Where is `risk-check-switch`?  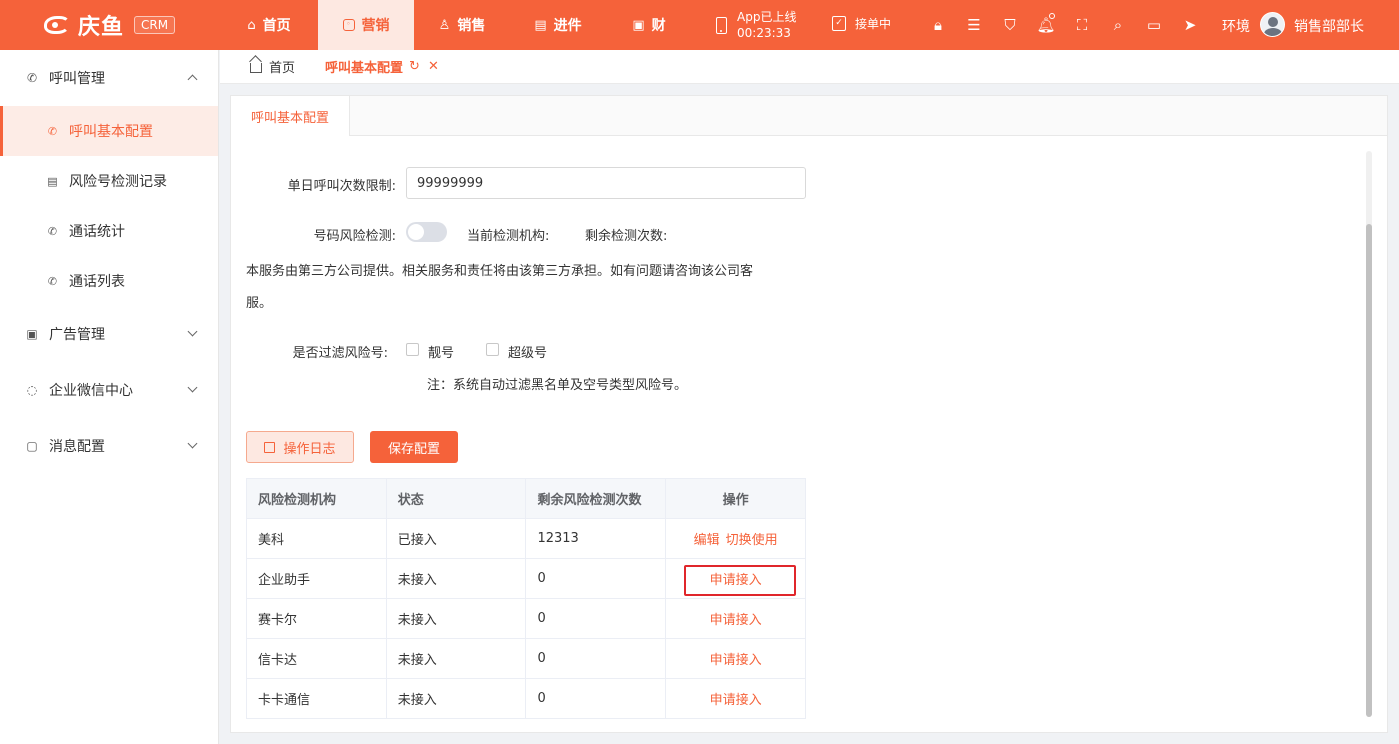 risk-check-switch is located at coordinates (426, 232).